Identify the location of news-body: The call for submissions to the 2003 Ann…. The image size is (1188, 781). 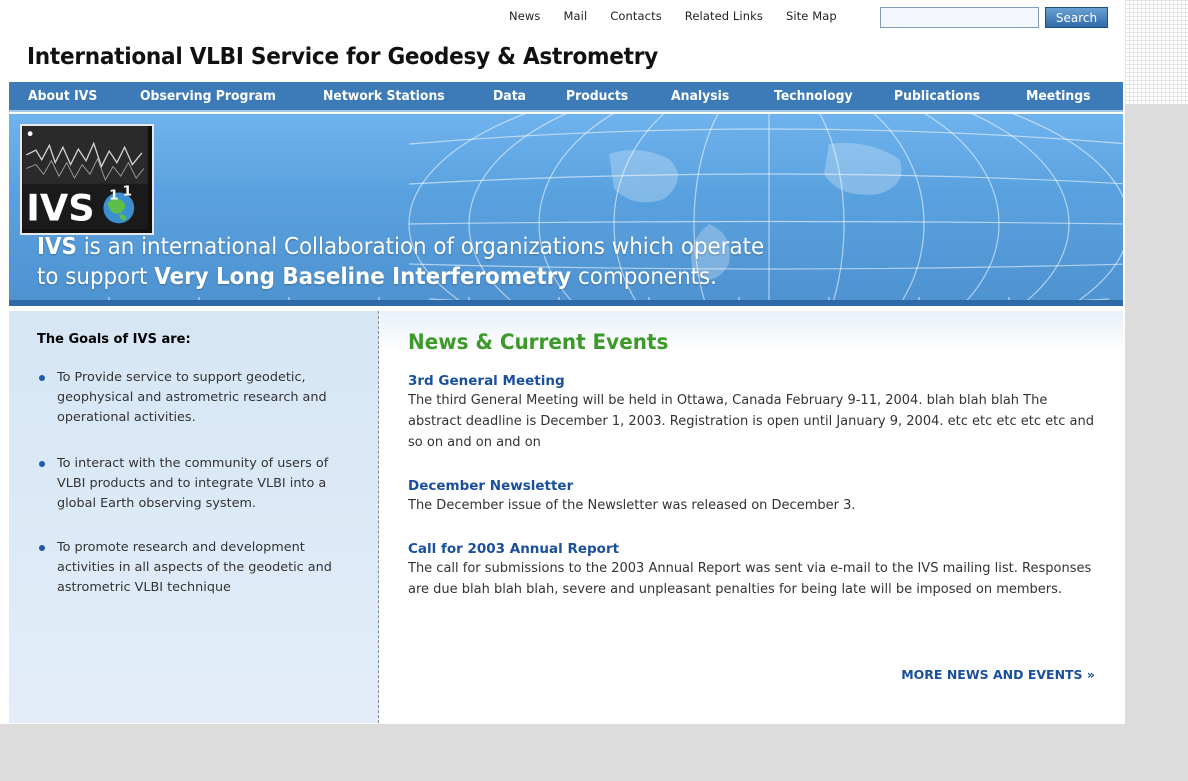
(750, 579).